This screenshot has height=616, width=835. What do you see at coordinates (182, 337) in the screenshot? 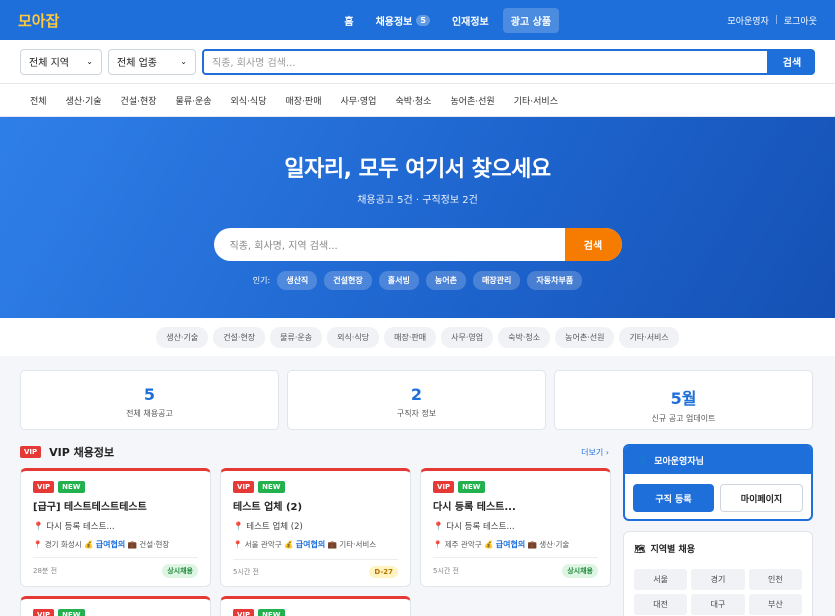
I see `category-chip: 생산·기술` at bounding box center [182, 337].